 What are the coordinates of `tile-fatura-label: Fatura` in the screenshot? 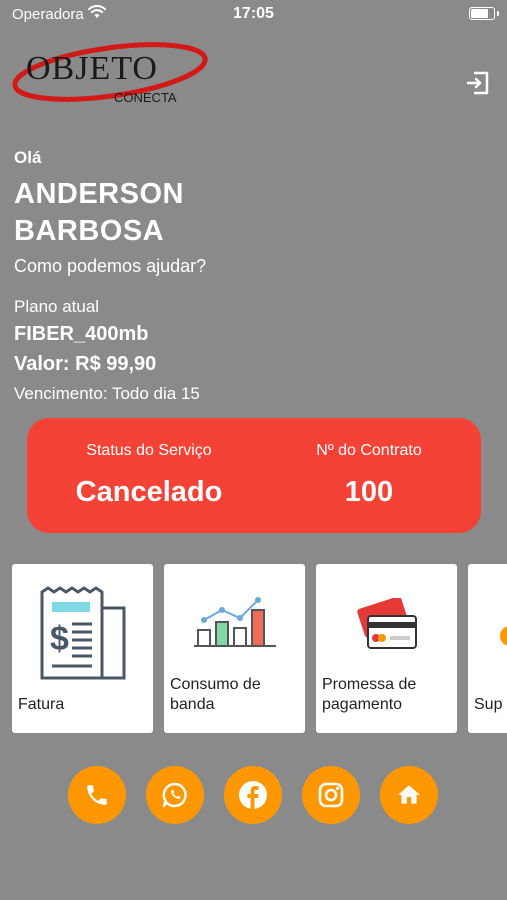 It's located at (41, 704).